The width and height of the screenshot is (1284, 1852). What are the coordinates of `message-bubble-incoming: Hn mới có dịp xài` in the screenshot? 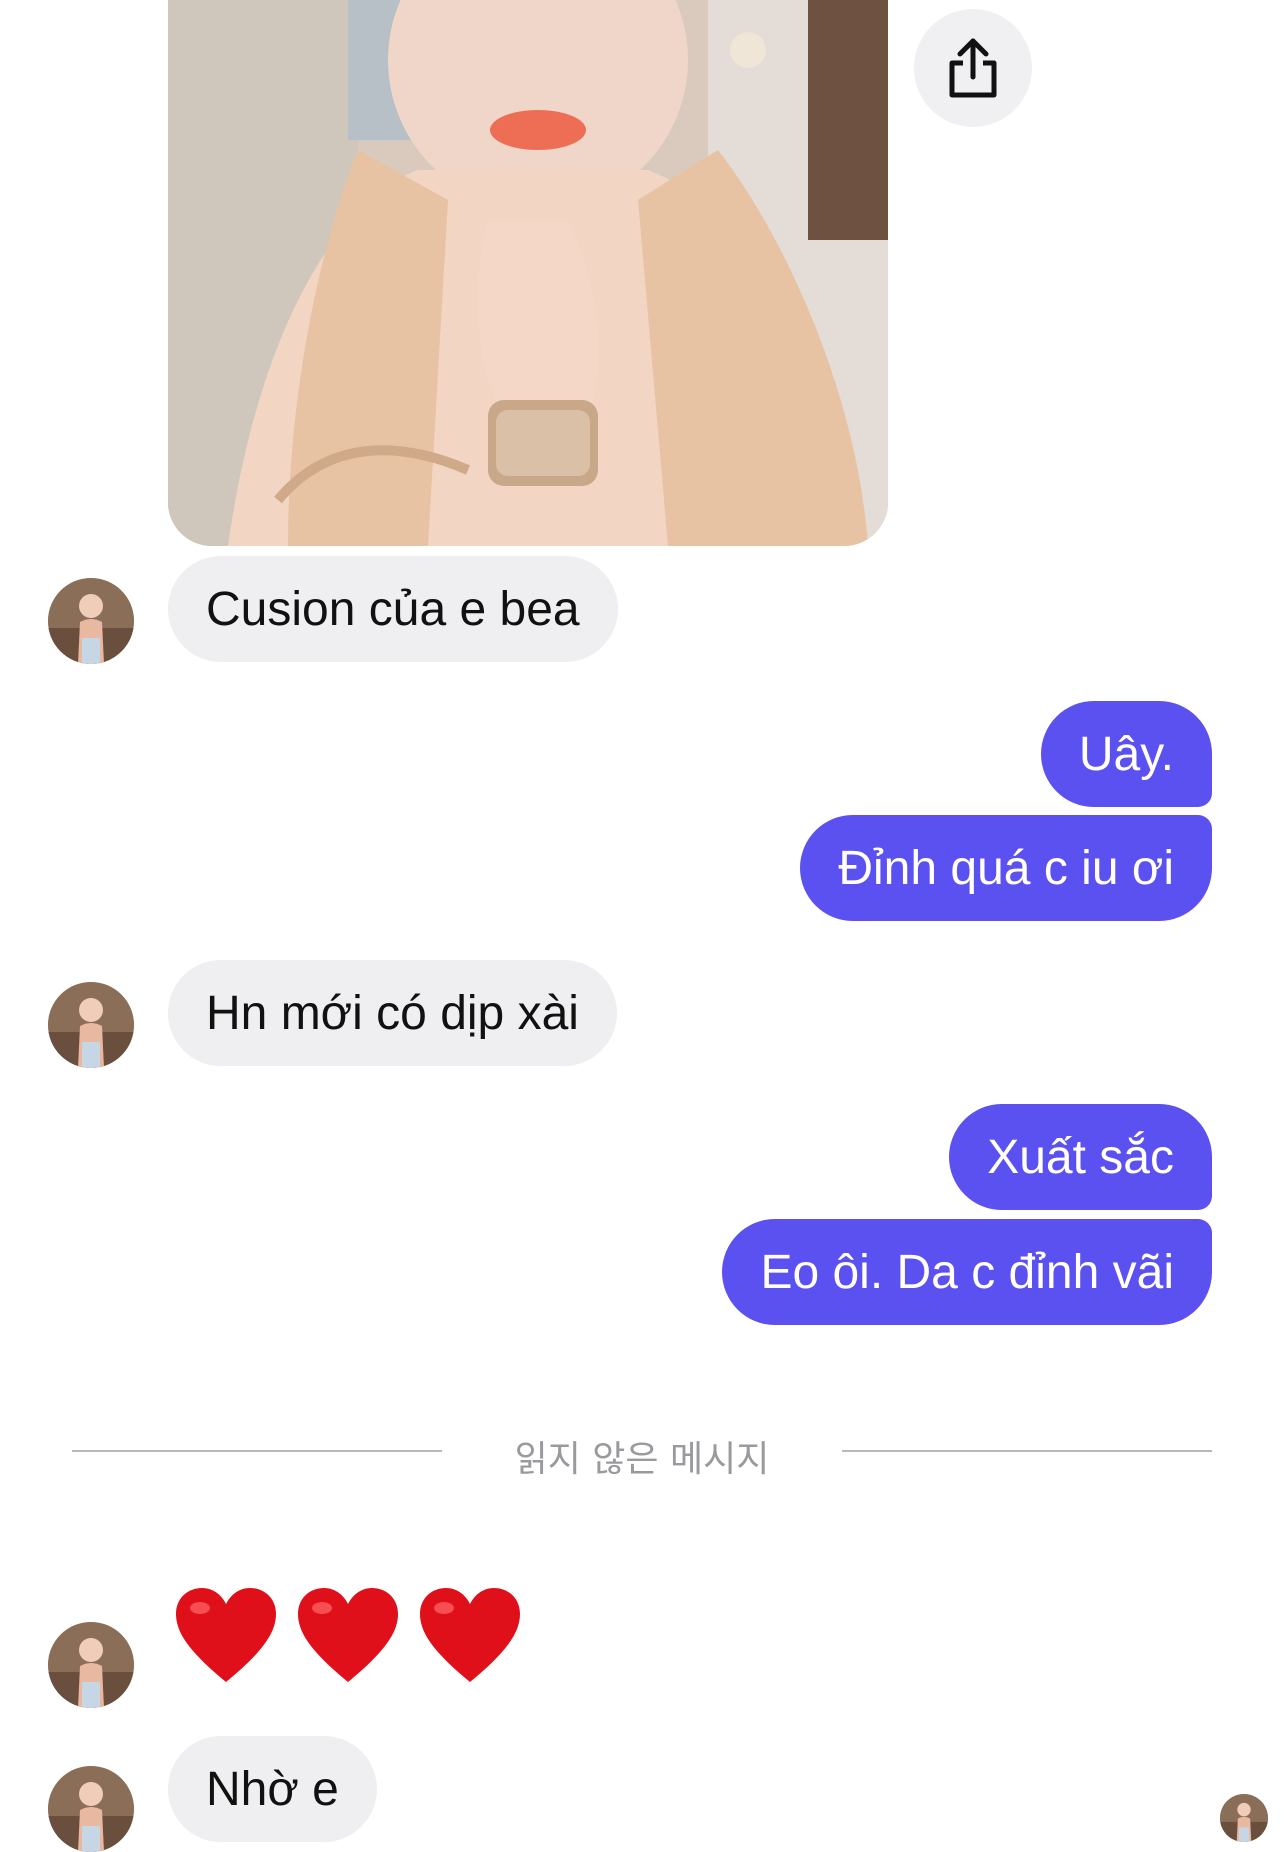 It's located at (392, 1013).